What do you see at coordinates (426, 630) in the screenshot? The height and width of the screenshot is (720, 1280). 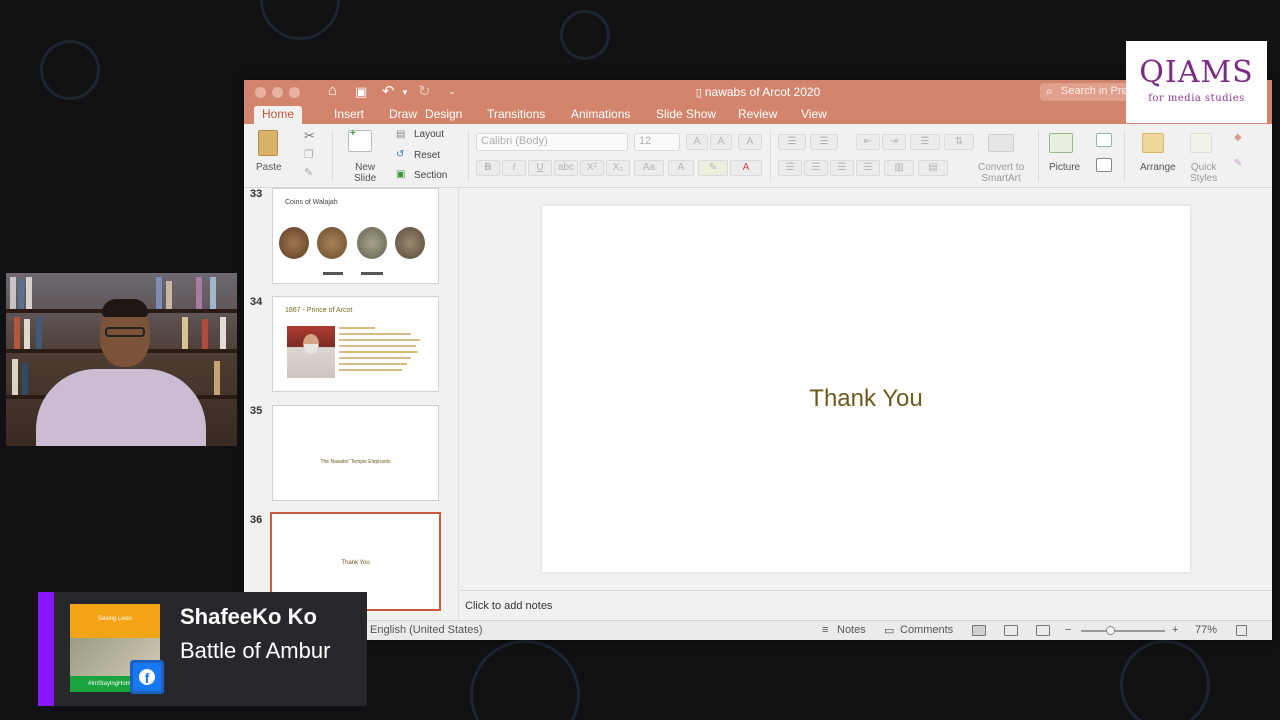 I see `language-indicator: English (United States)` at bounding box center [426, 630].